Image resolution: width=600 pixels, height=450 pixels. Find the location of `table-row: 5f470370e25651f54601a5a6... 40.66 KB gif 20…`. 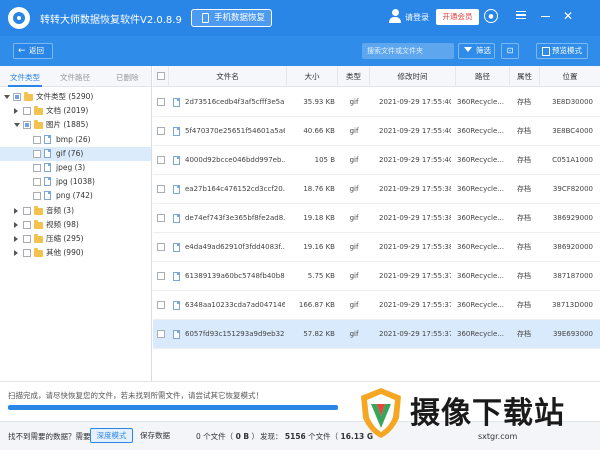

table-row: 5f470370e25651f54601a5a6... 40.66 KB gif 20… is located at coordinates (376, 131).